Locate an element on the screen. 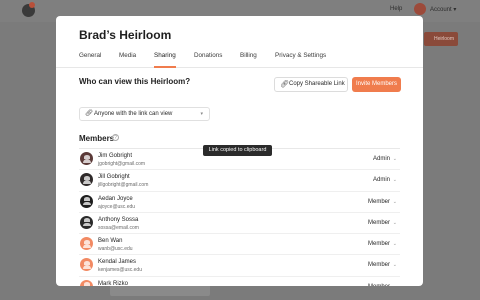  app-logo is located at coordinates (28, 9).